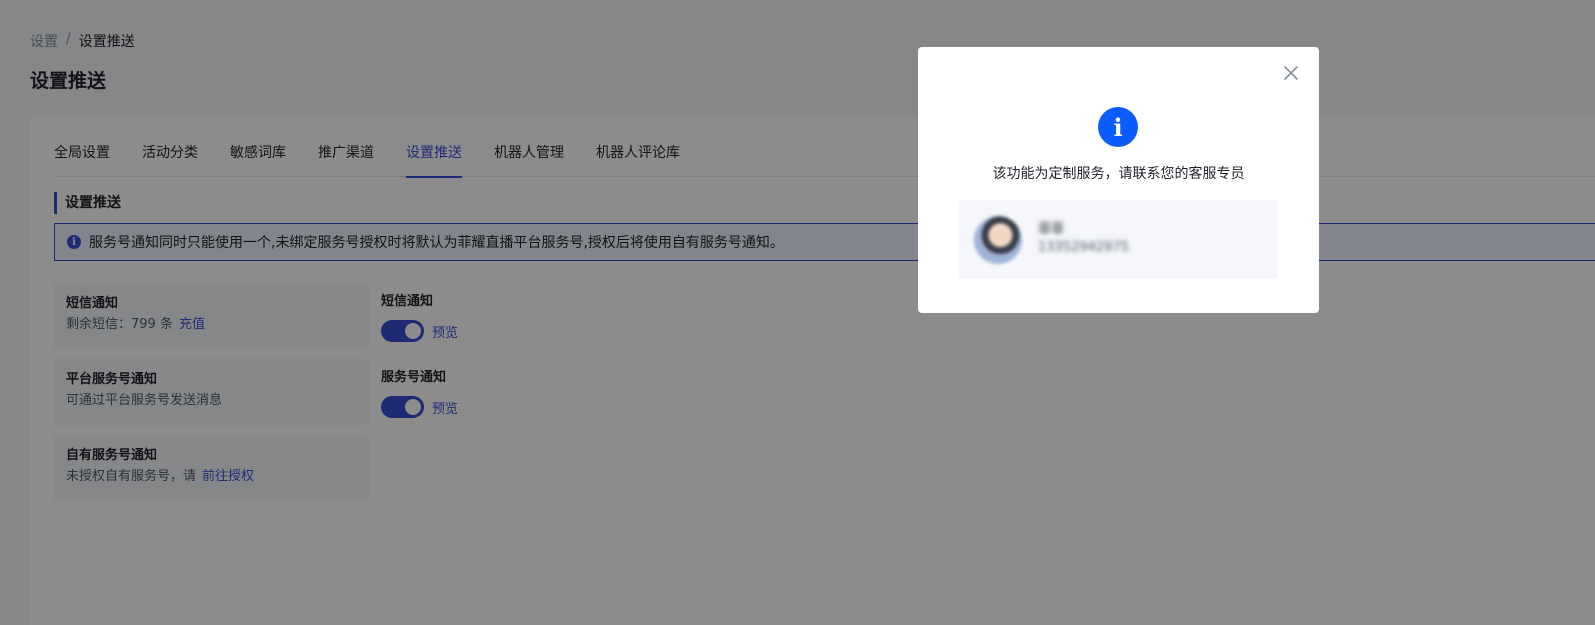 Image resolution: width=1595 pixels, height=625 pixels. I want to click on close-icon, so click(1291, 73).